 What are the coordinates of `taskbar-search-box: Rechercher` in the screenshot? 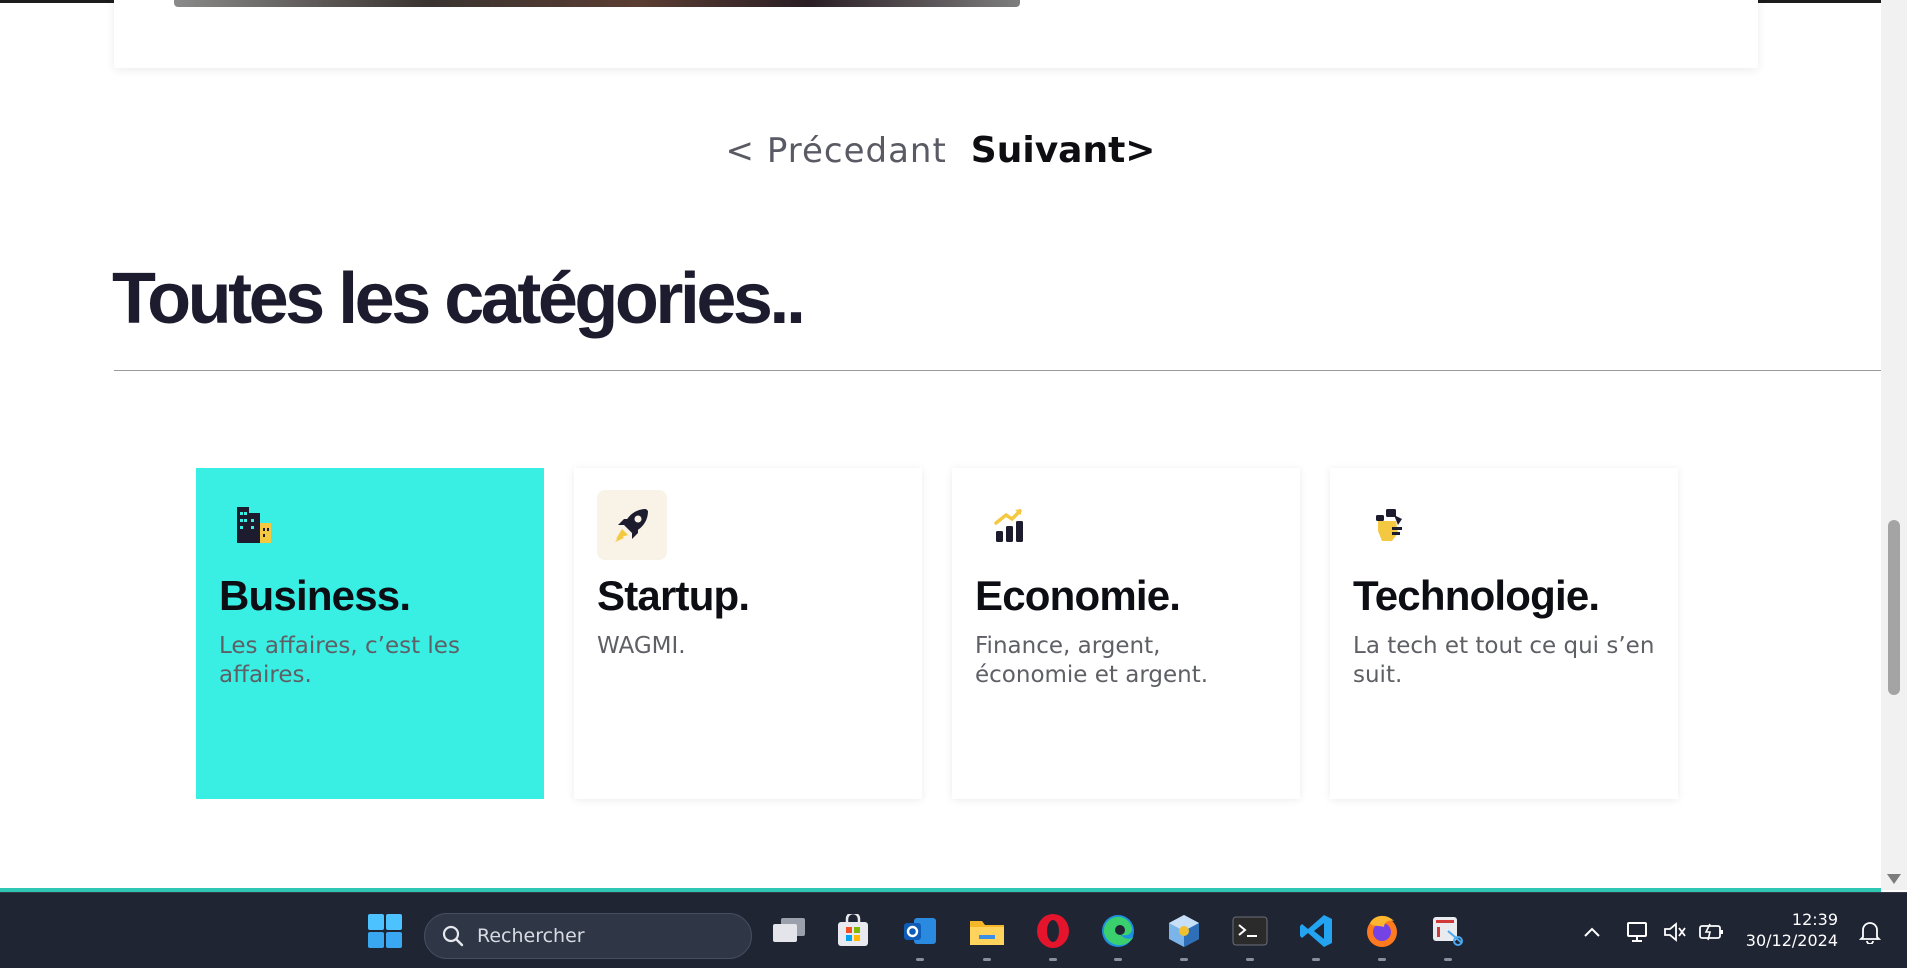 It's located at (588, 936).